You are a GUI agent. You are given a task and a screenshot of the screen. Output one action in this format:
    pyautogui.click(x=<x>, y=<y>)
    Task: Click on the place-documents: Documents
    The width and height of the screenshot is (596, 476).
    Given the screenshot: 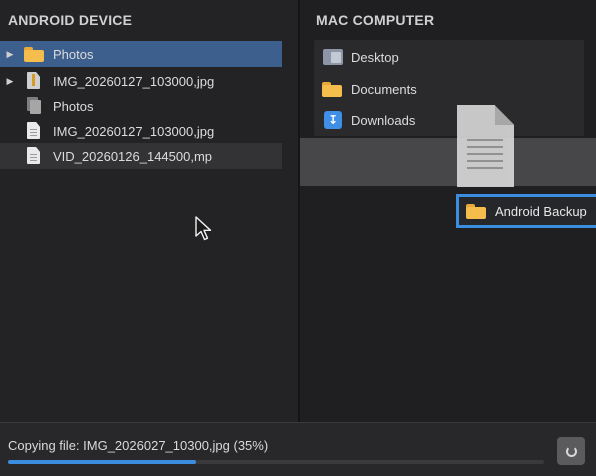 What is the action you would take?
    pyautogui.click(x=447, y=89)
    